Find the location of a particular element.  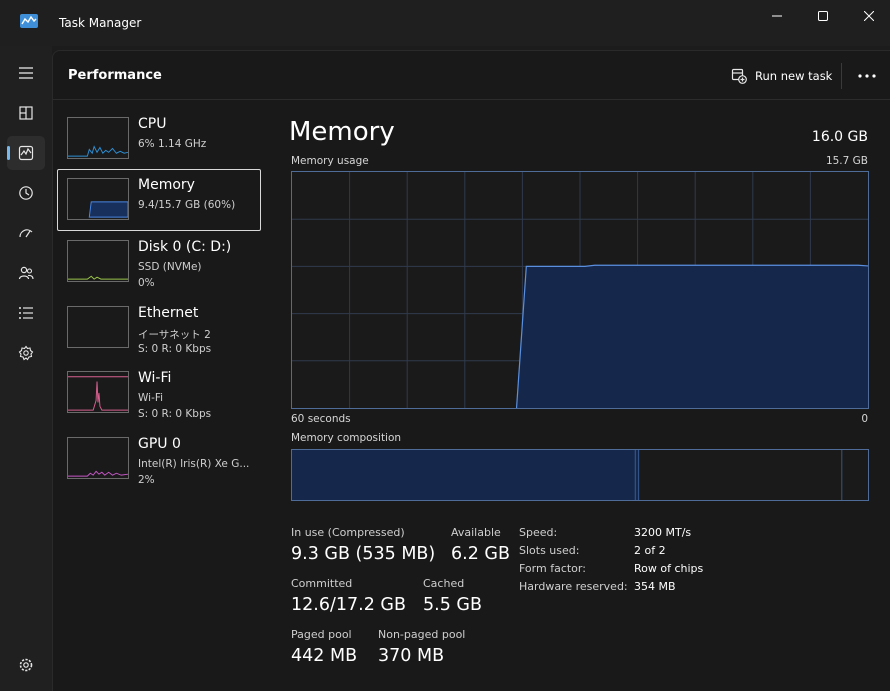

close-button is located at coordinates (868, 16).